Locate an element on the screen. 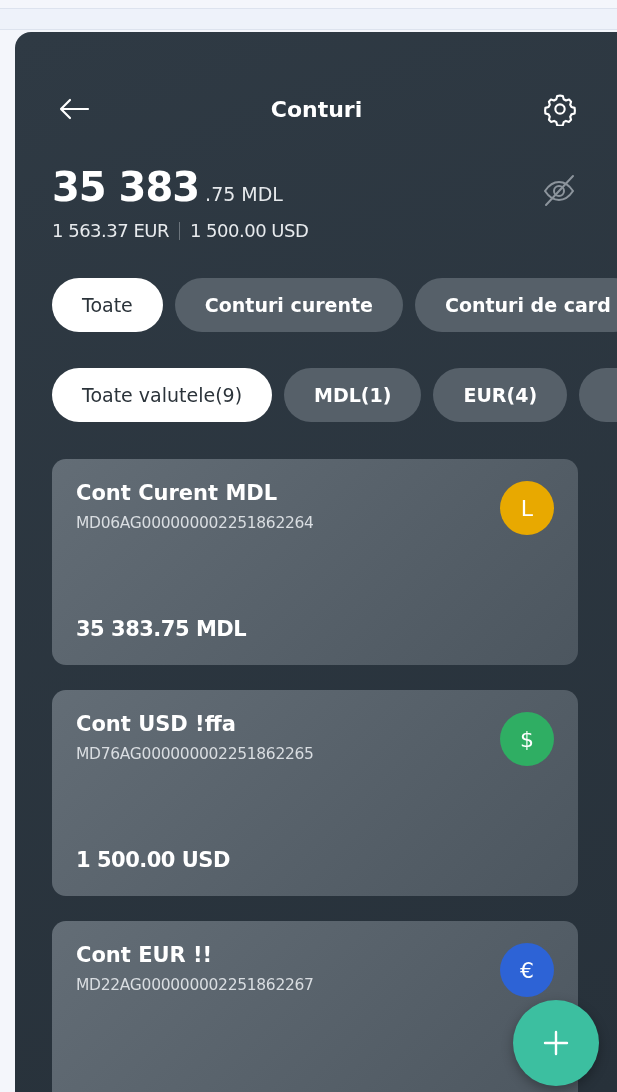  account-balance: 1 500.00 USD is located at coordinates (153, 860).